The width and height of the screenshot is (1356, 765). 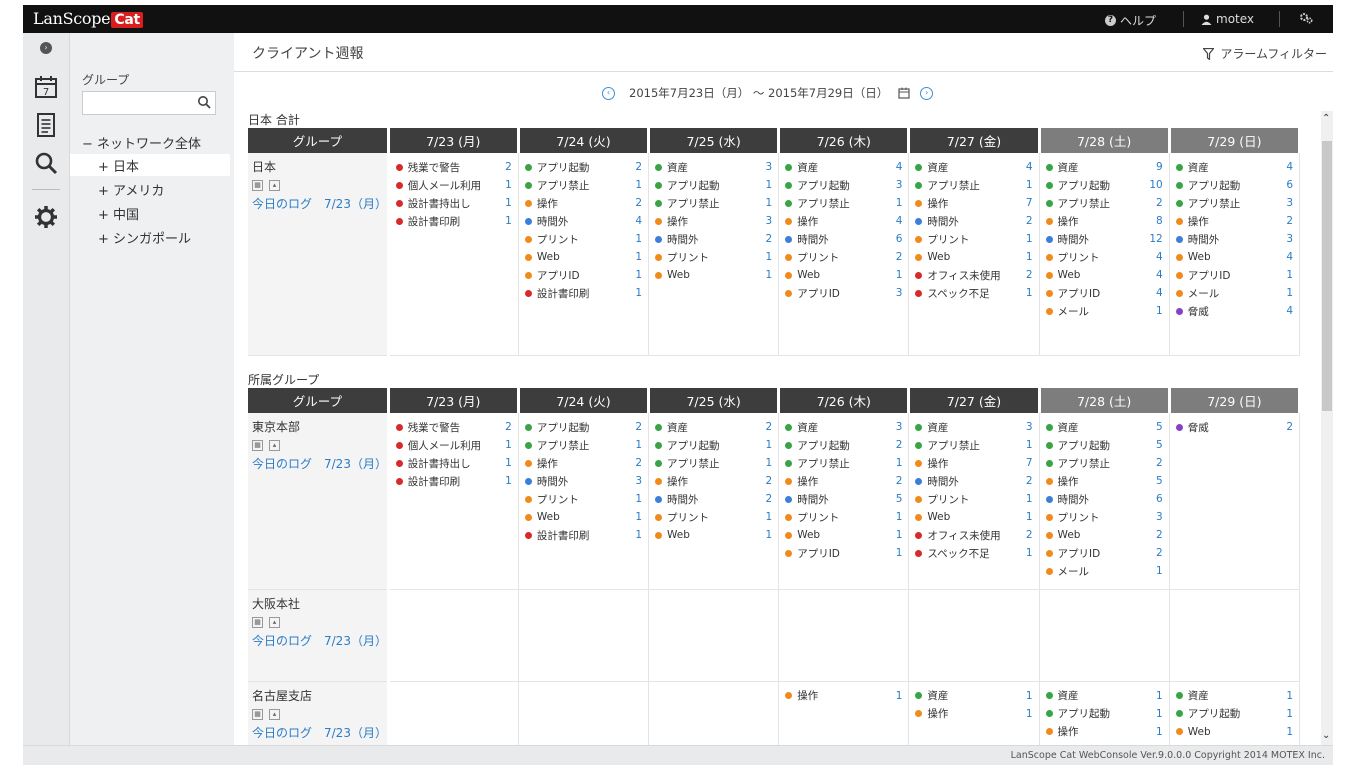 What do you see at coordinates (453, 185) in the screenshot?
I see `alarm-entry: 個人メール利用 1` at bounding box center [453, 185].